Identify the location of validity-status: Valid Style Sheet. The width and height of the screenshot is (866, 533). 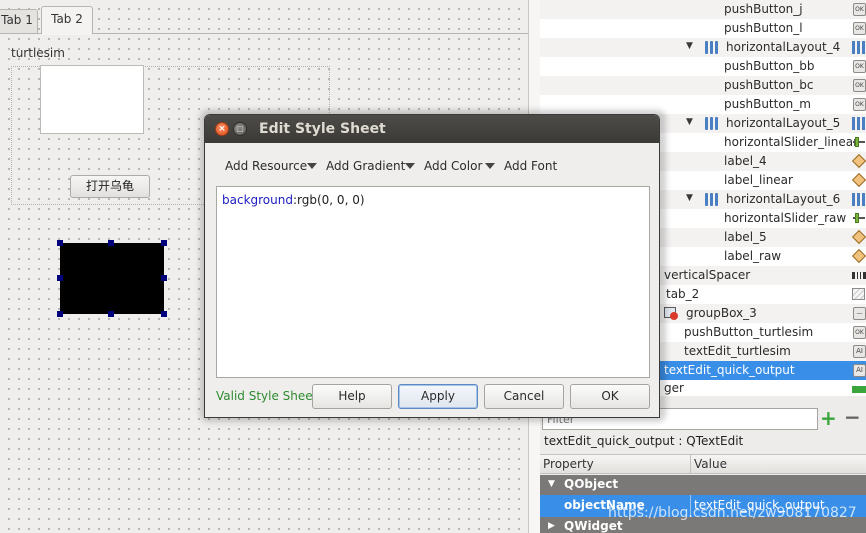
(267, 396).